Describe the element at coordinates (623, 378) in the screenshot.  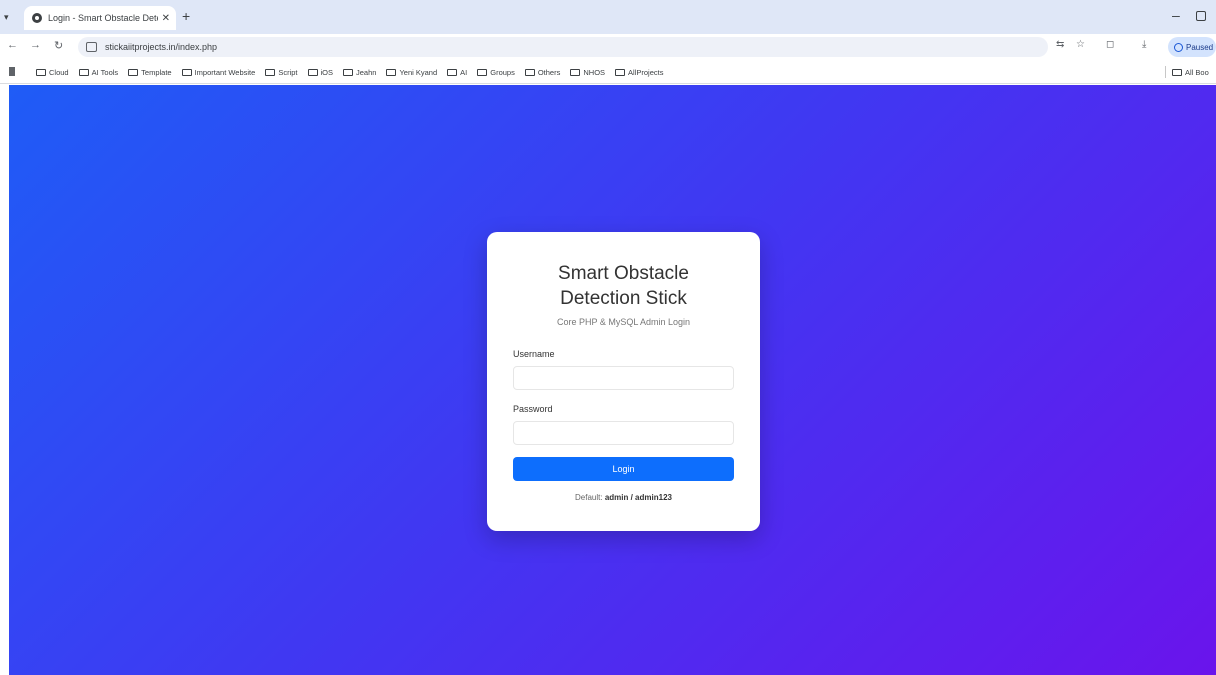
I see `username-field` at that location.